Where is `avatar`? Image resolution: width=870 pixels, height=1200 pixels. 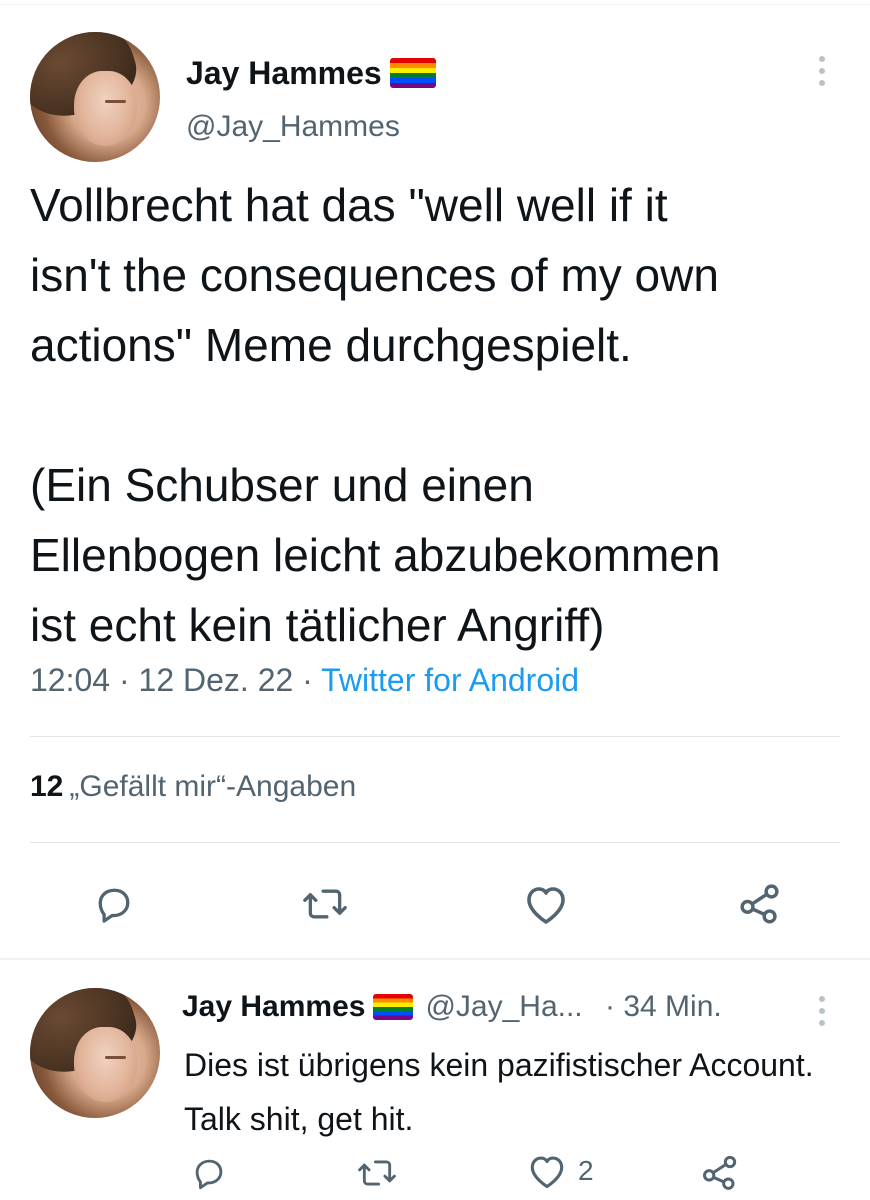
avatar is located at coordinates (95, 97).